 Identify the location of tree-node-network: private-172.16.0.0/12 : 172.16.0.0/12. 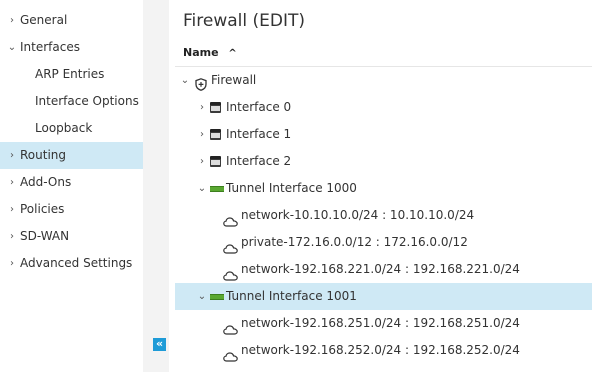
(383, 242).